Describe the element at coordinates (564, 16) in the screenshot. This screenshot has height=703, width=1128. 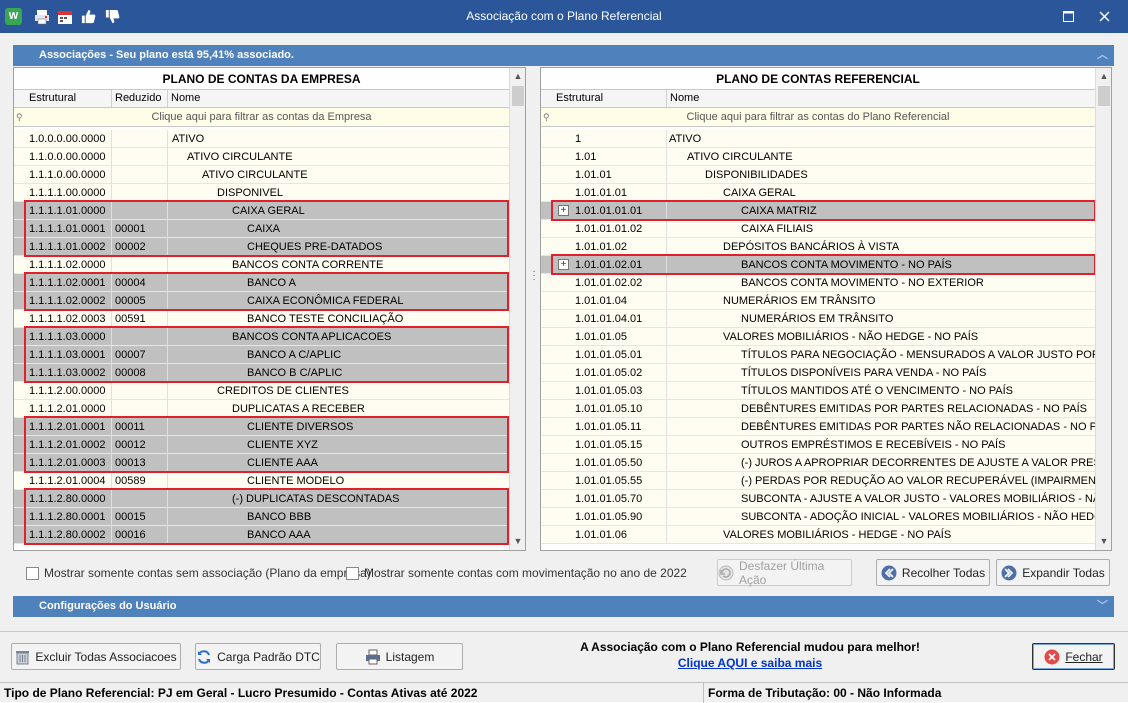
I see `window-title: Associação com o Plano Referencial` at that location.